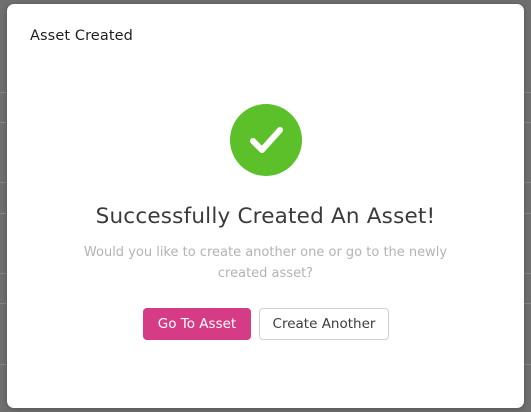 The image size is (531, 412). What do you see at coordinates (197, 324) in the screenshot?
I see `go-to-asset-button: Go To Asset` at bounding box center [197, 324].